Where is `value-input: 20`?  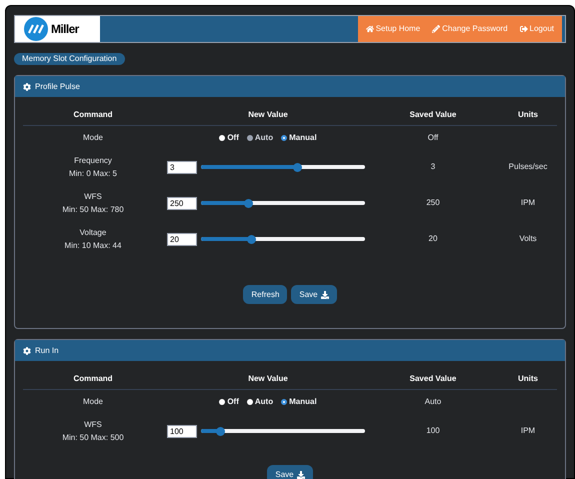 value-input: 20 is located at coordinates (182, 239).